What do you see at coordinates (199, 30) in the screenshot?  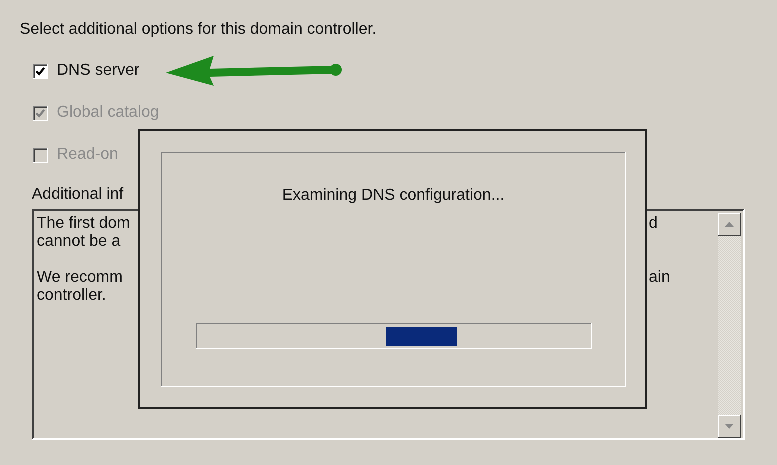 I see `instruction-text: Select additional options for this domain controller.` at bounding box center [199, 30].